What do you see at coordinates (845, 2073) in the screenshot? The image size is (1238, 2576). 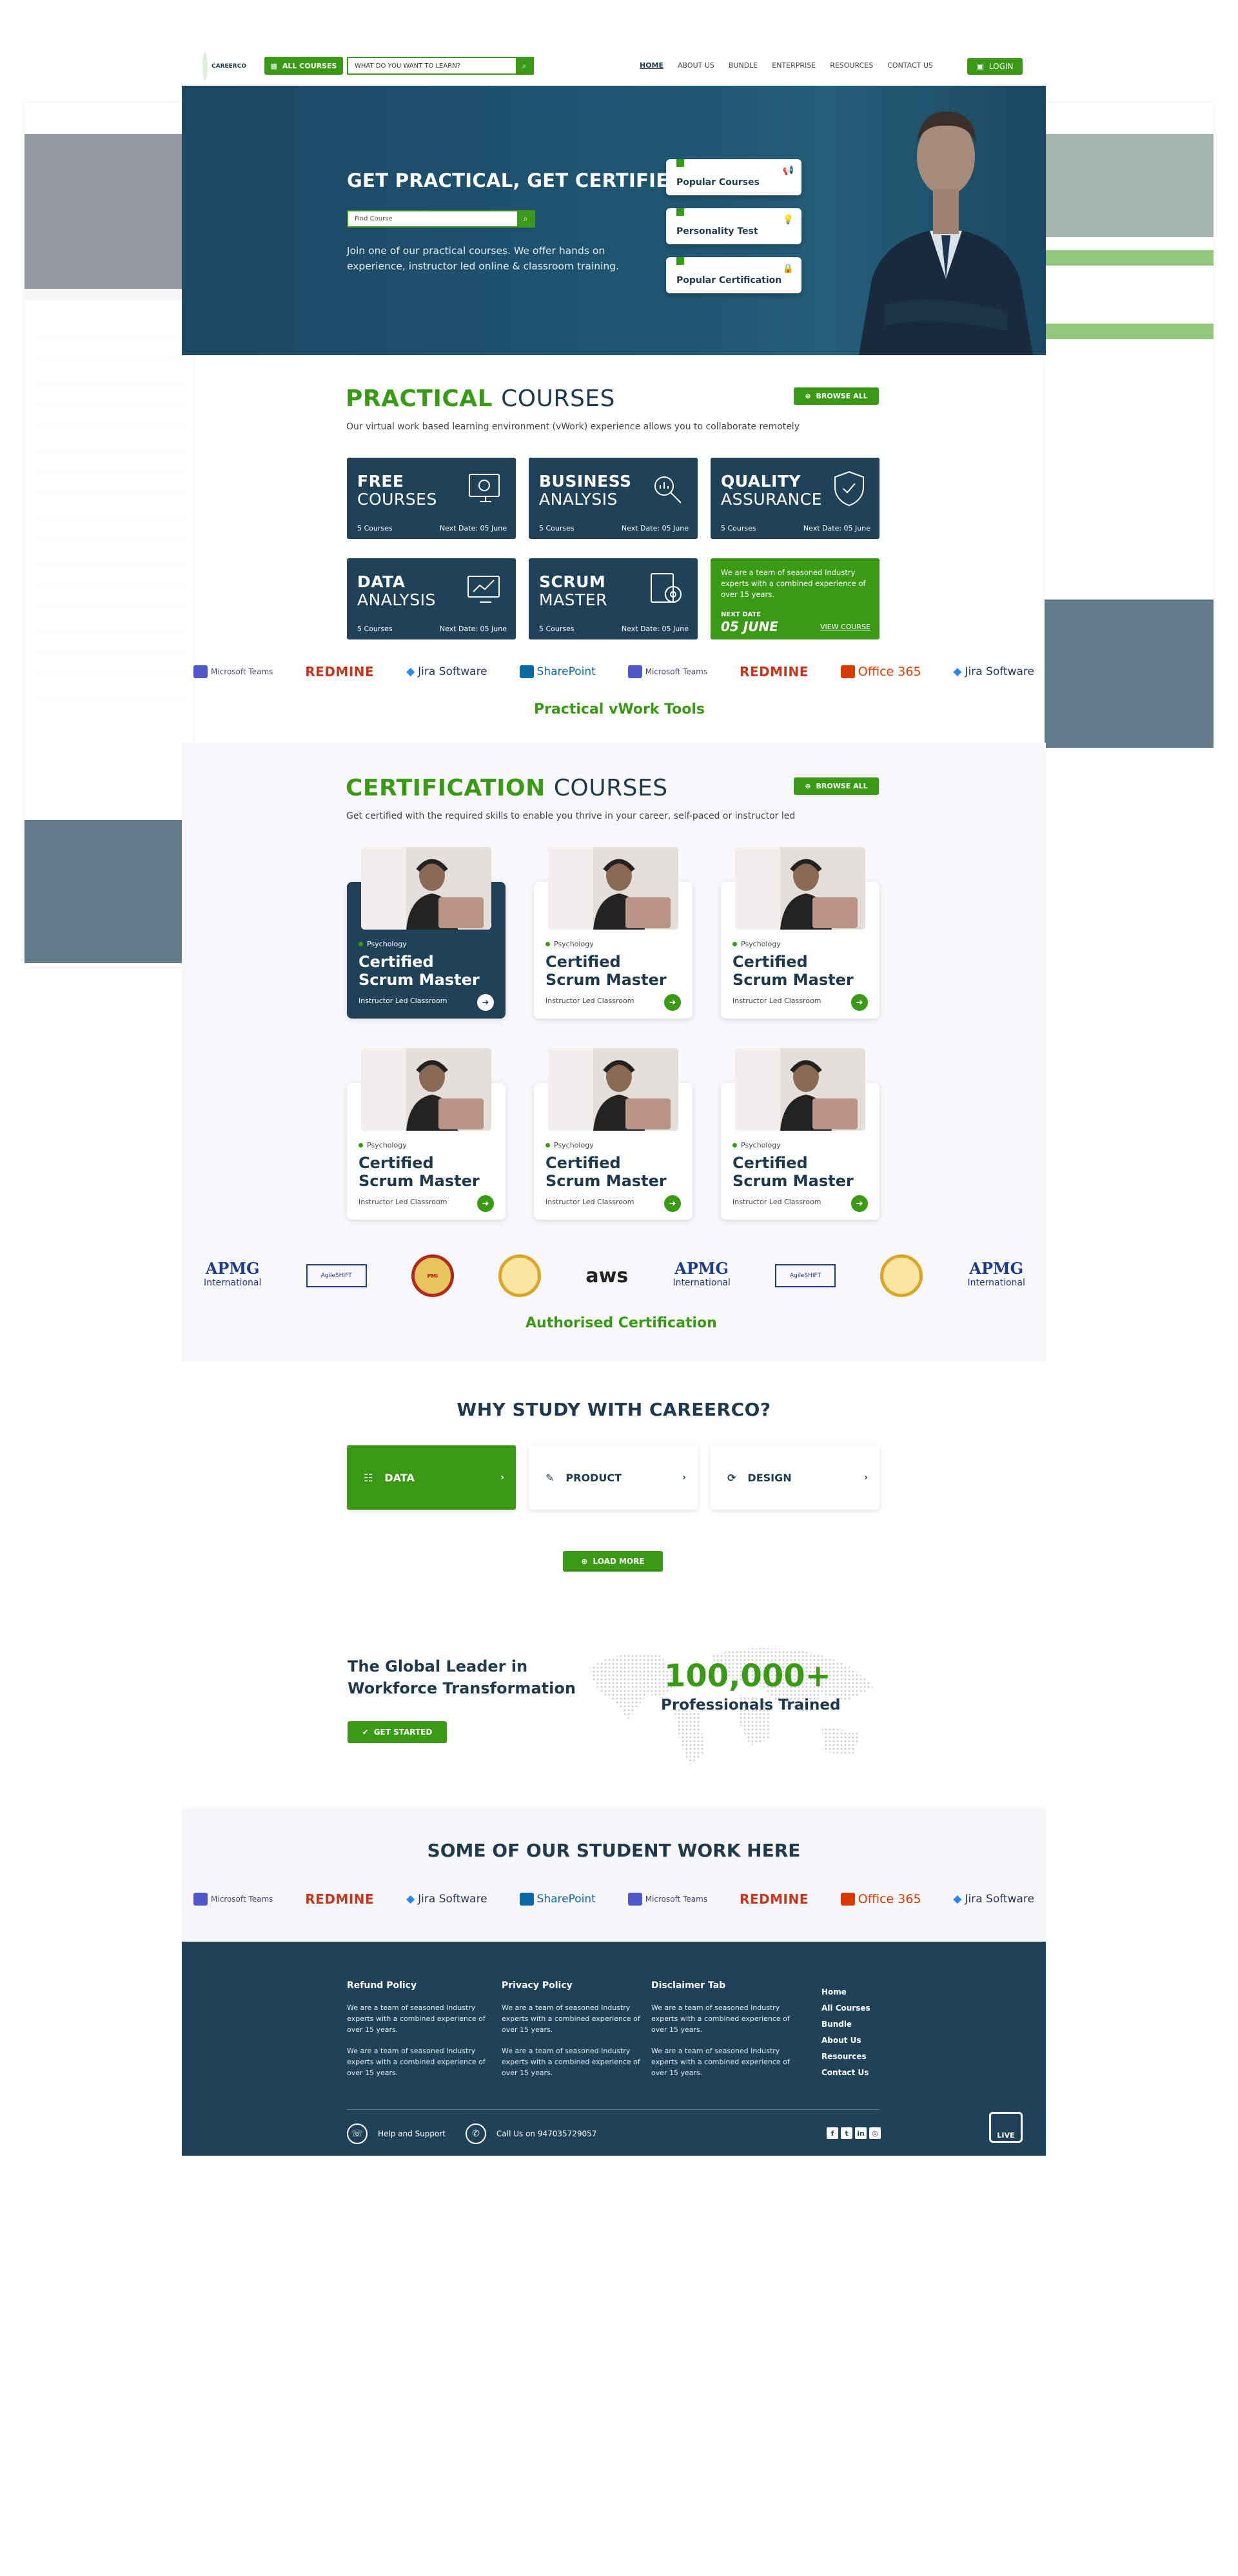 I see `footer-link-contact: Contact Us` at bounding box center [845, 2073].